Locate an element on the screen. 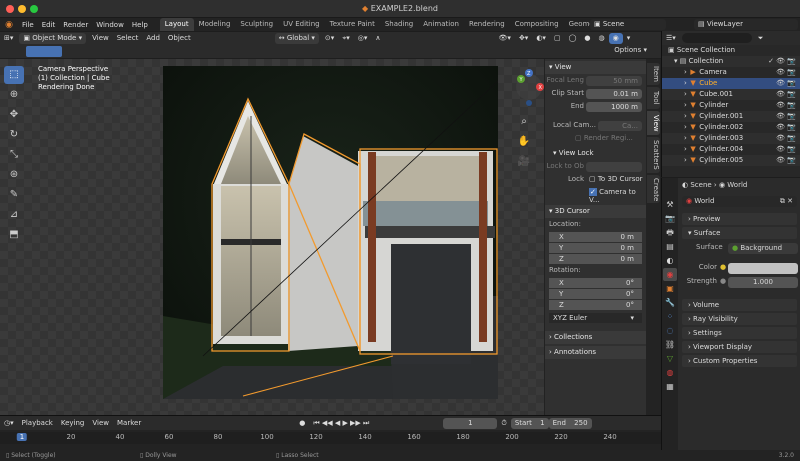  menu-edit: Edit is located at coordinates (49, 25).